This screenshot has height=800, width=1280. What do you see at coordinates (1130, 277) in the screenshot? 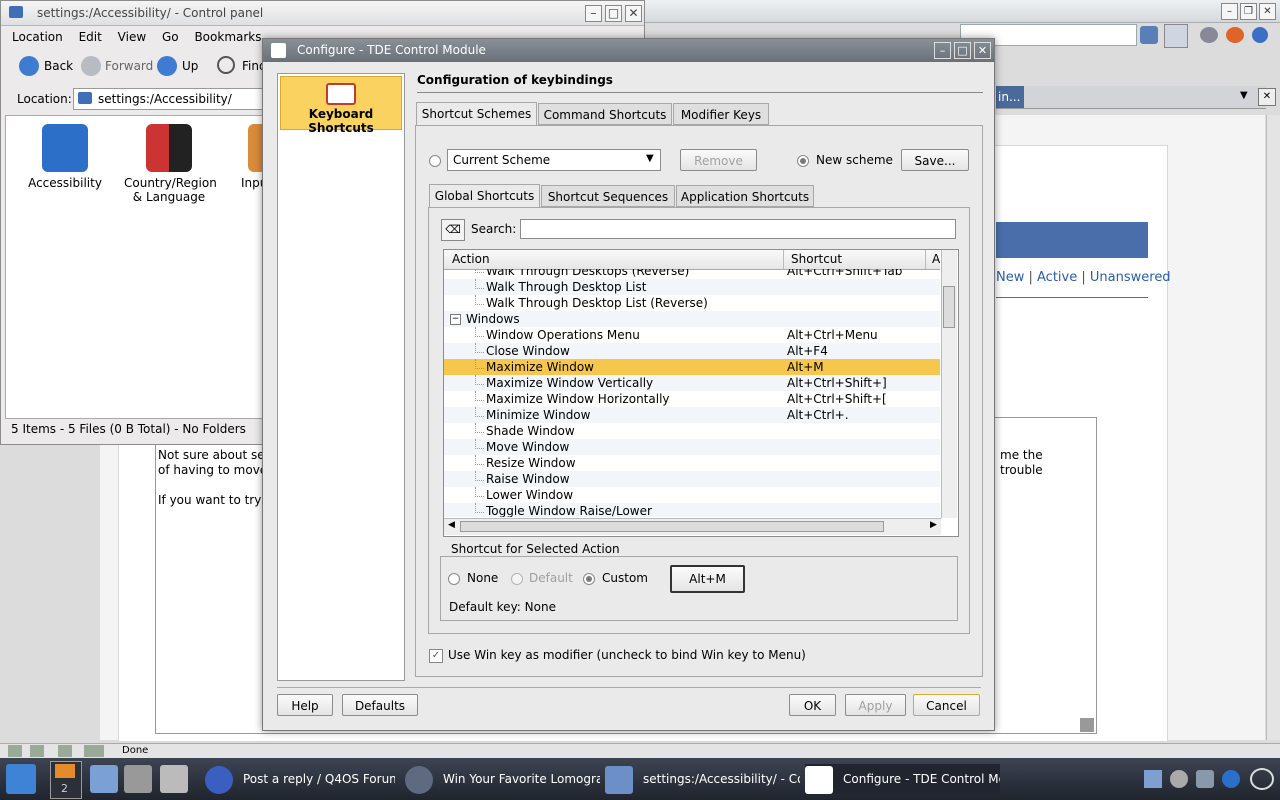
I see `link-unanswered: Unanswered` at bounding box center [1130, 277].